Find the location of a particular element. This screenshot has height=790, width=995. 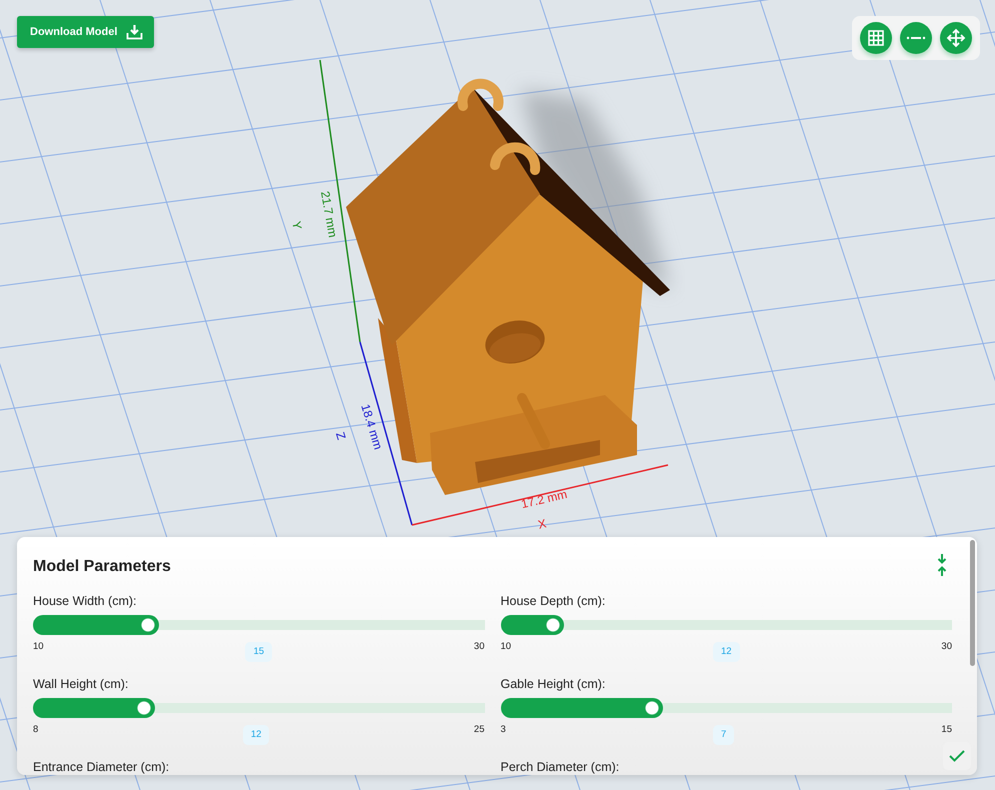

parameter-label: Entrance Diameter (cm): is located at coordinates (101, 767).